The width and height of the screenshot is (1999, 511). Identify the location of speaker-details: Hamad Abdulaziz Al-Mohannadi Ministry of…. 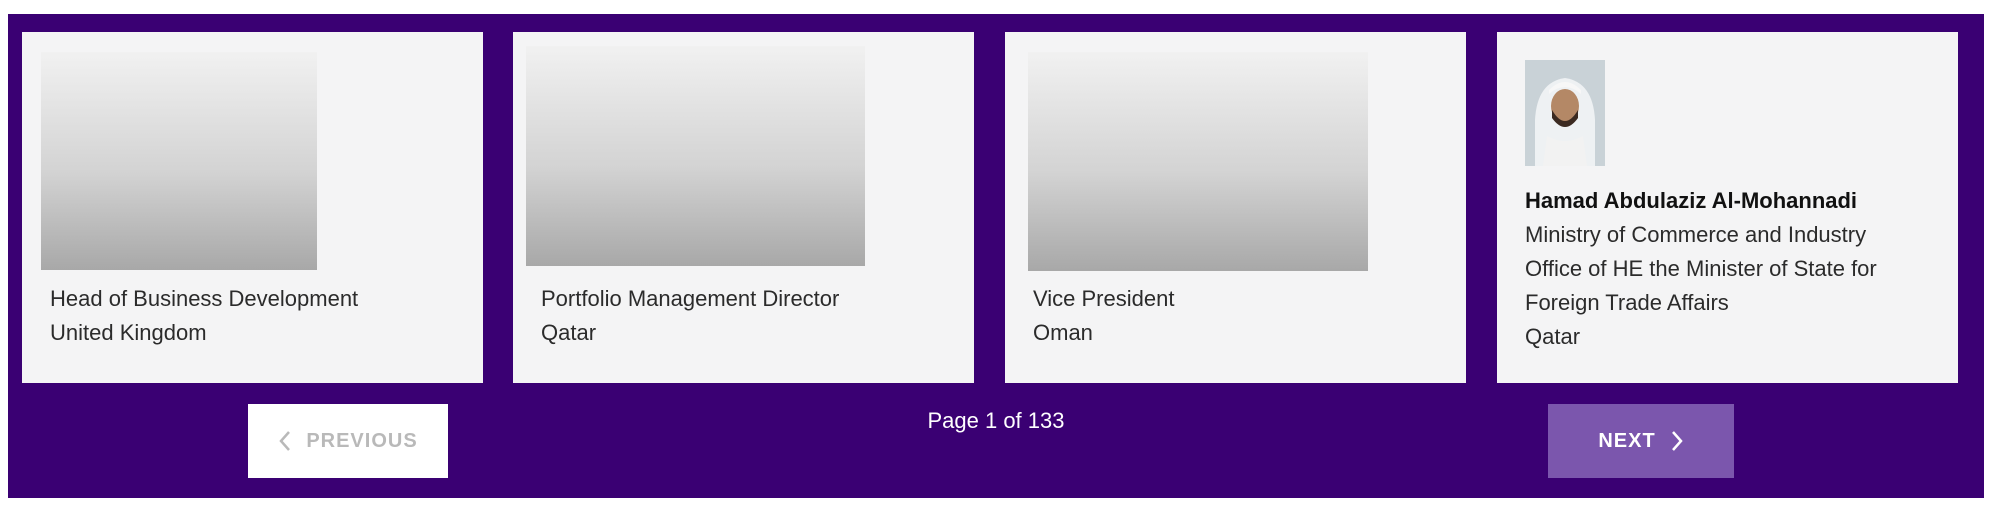
(1701, 269).